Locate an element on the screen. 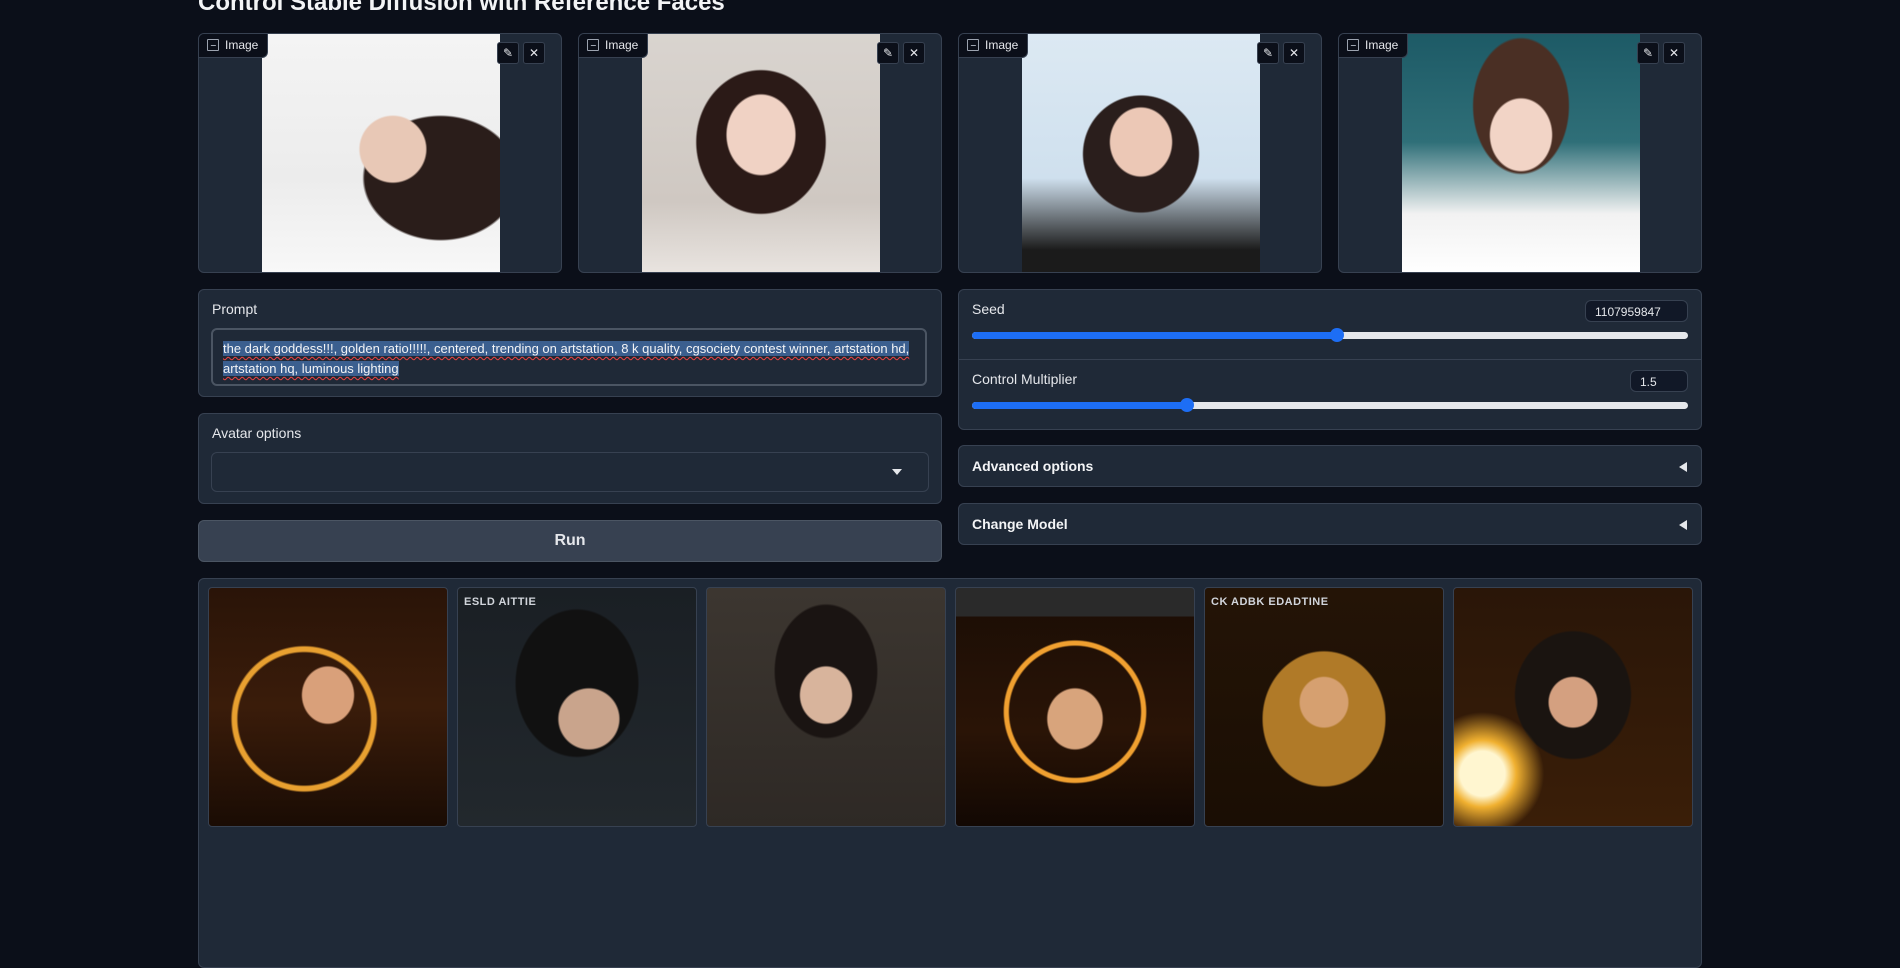 The height and width of the screenshot is (968, 1900). control-multiplier-slider-thumb is located at coordinates (1186, 405).